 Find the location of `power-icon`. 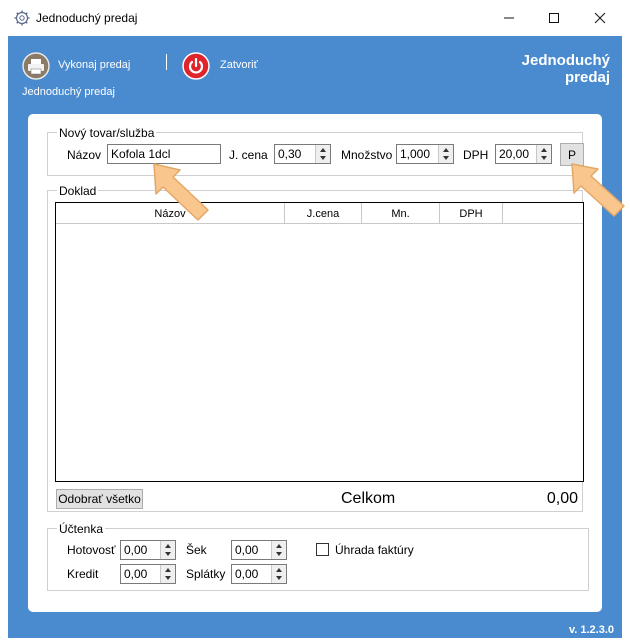

power-icon is located at coordinates (196, 66).